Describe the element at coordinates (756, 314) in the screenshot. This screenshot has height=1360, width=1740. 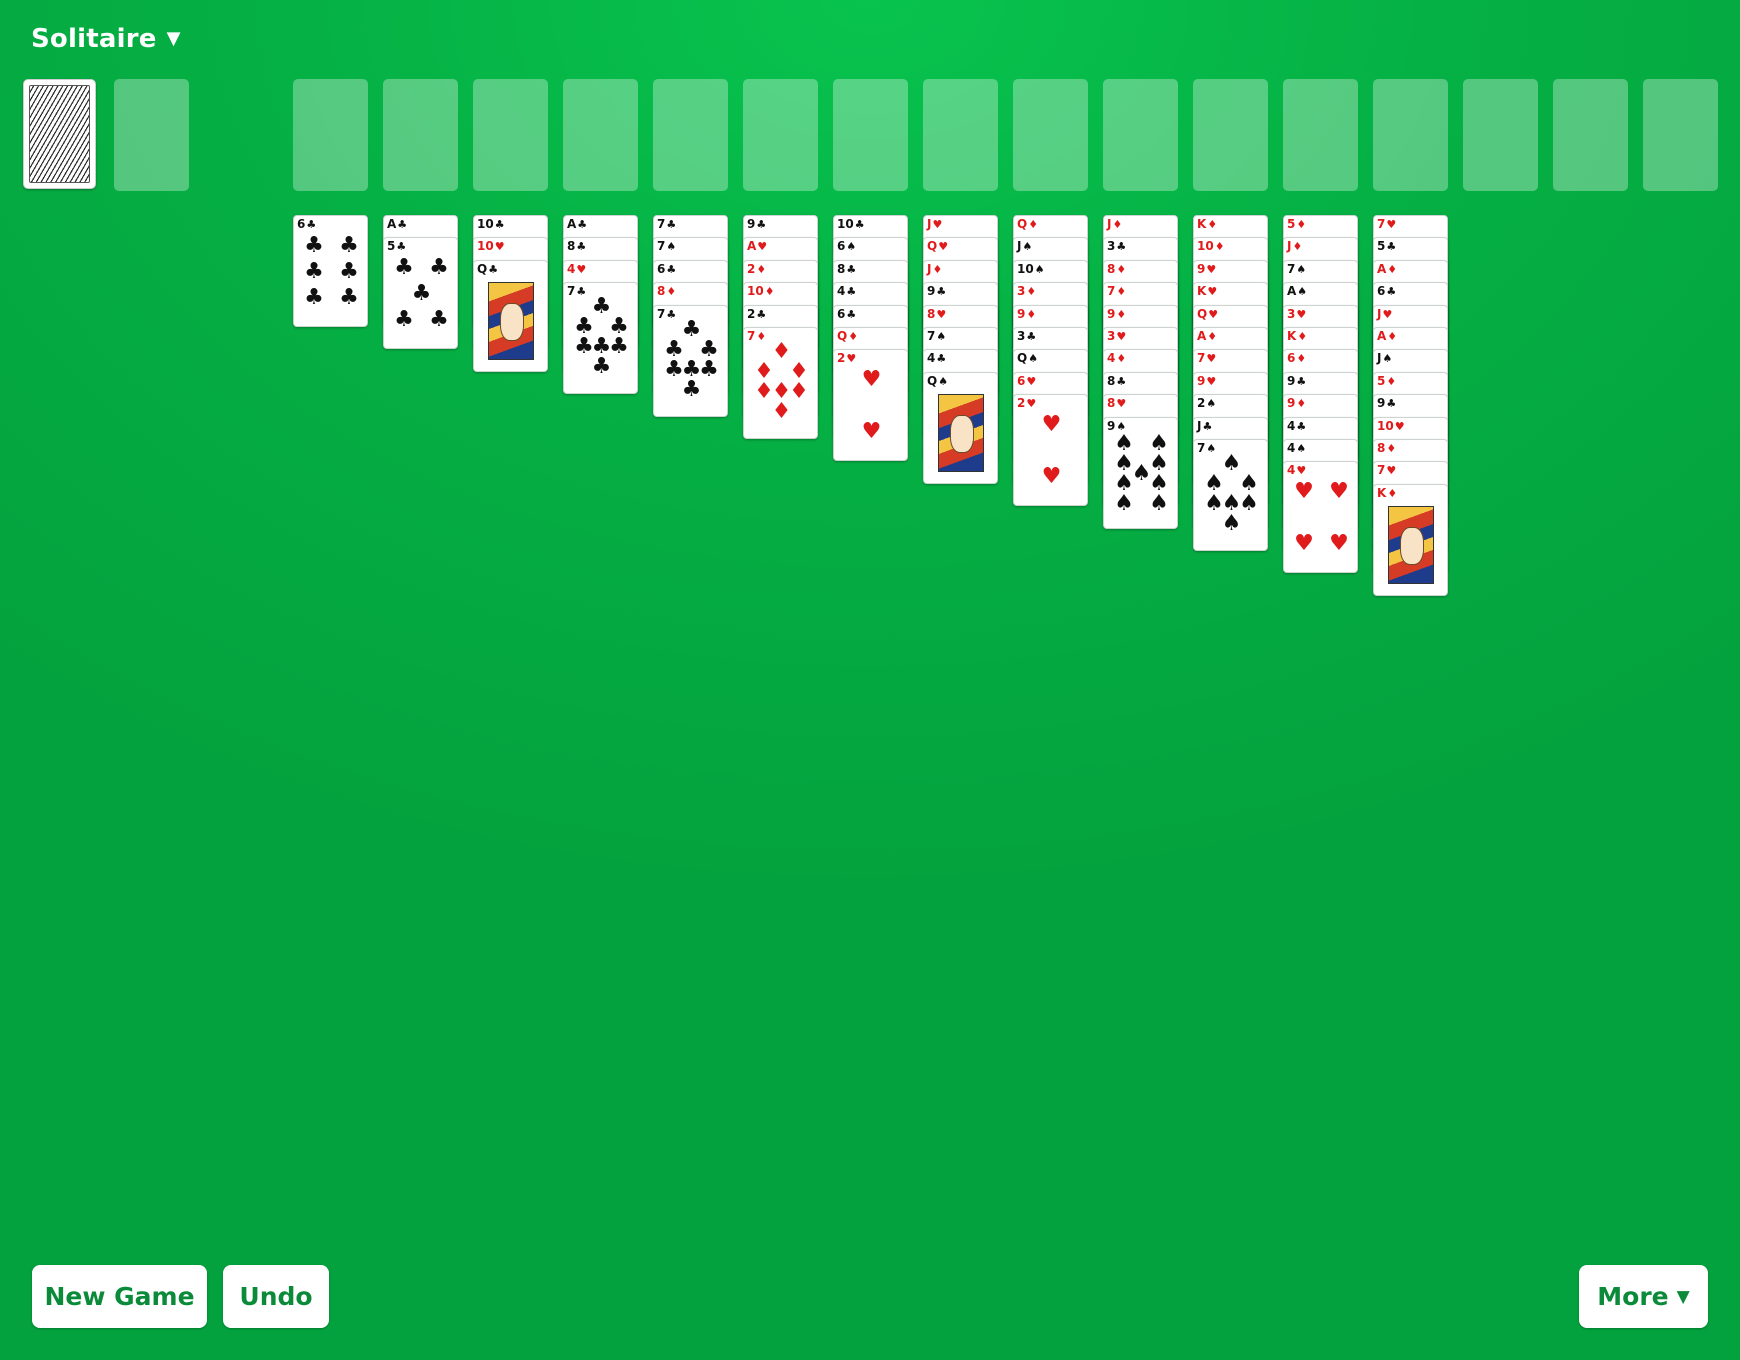
I see `card-corner: 2 ♣` at that location.